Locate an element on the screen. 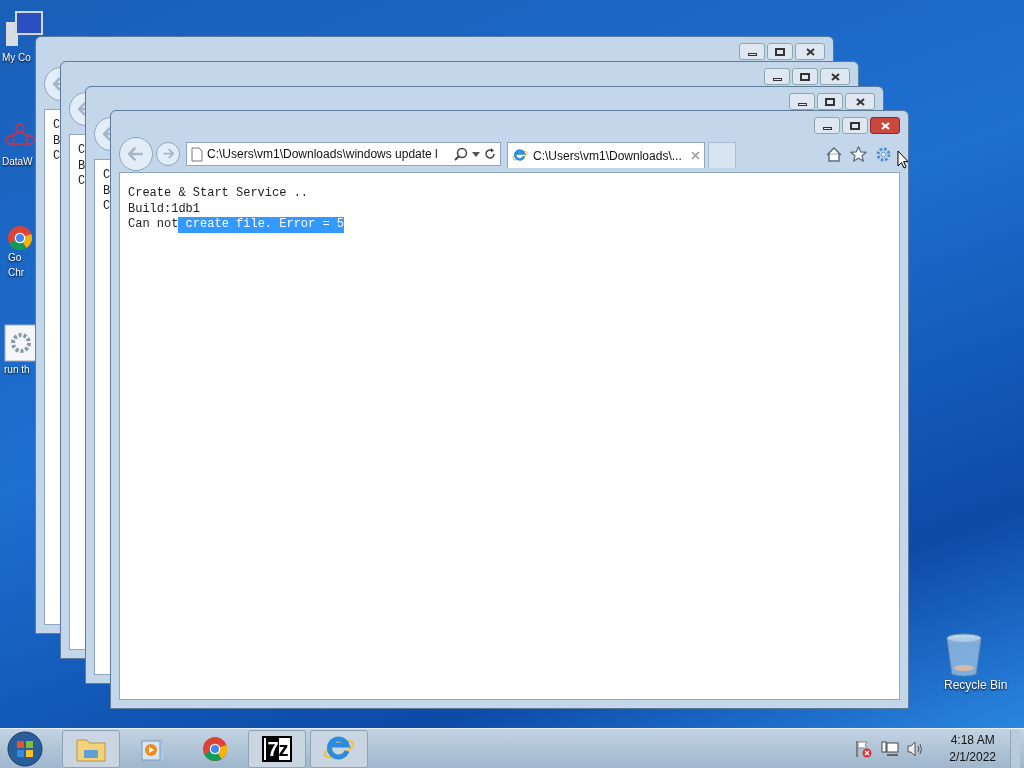 The image size is (1024, 768). desktop-icon-label: run th is located at coordinates (17, 369).